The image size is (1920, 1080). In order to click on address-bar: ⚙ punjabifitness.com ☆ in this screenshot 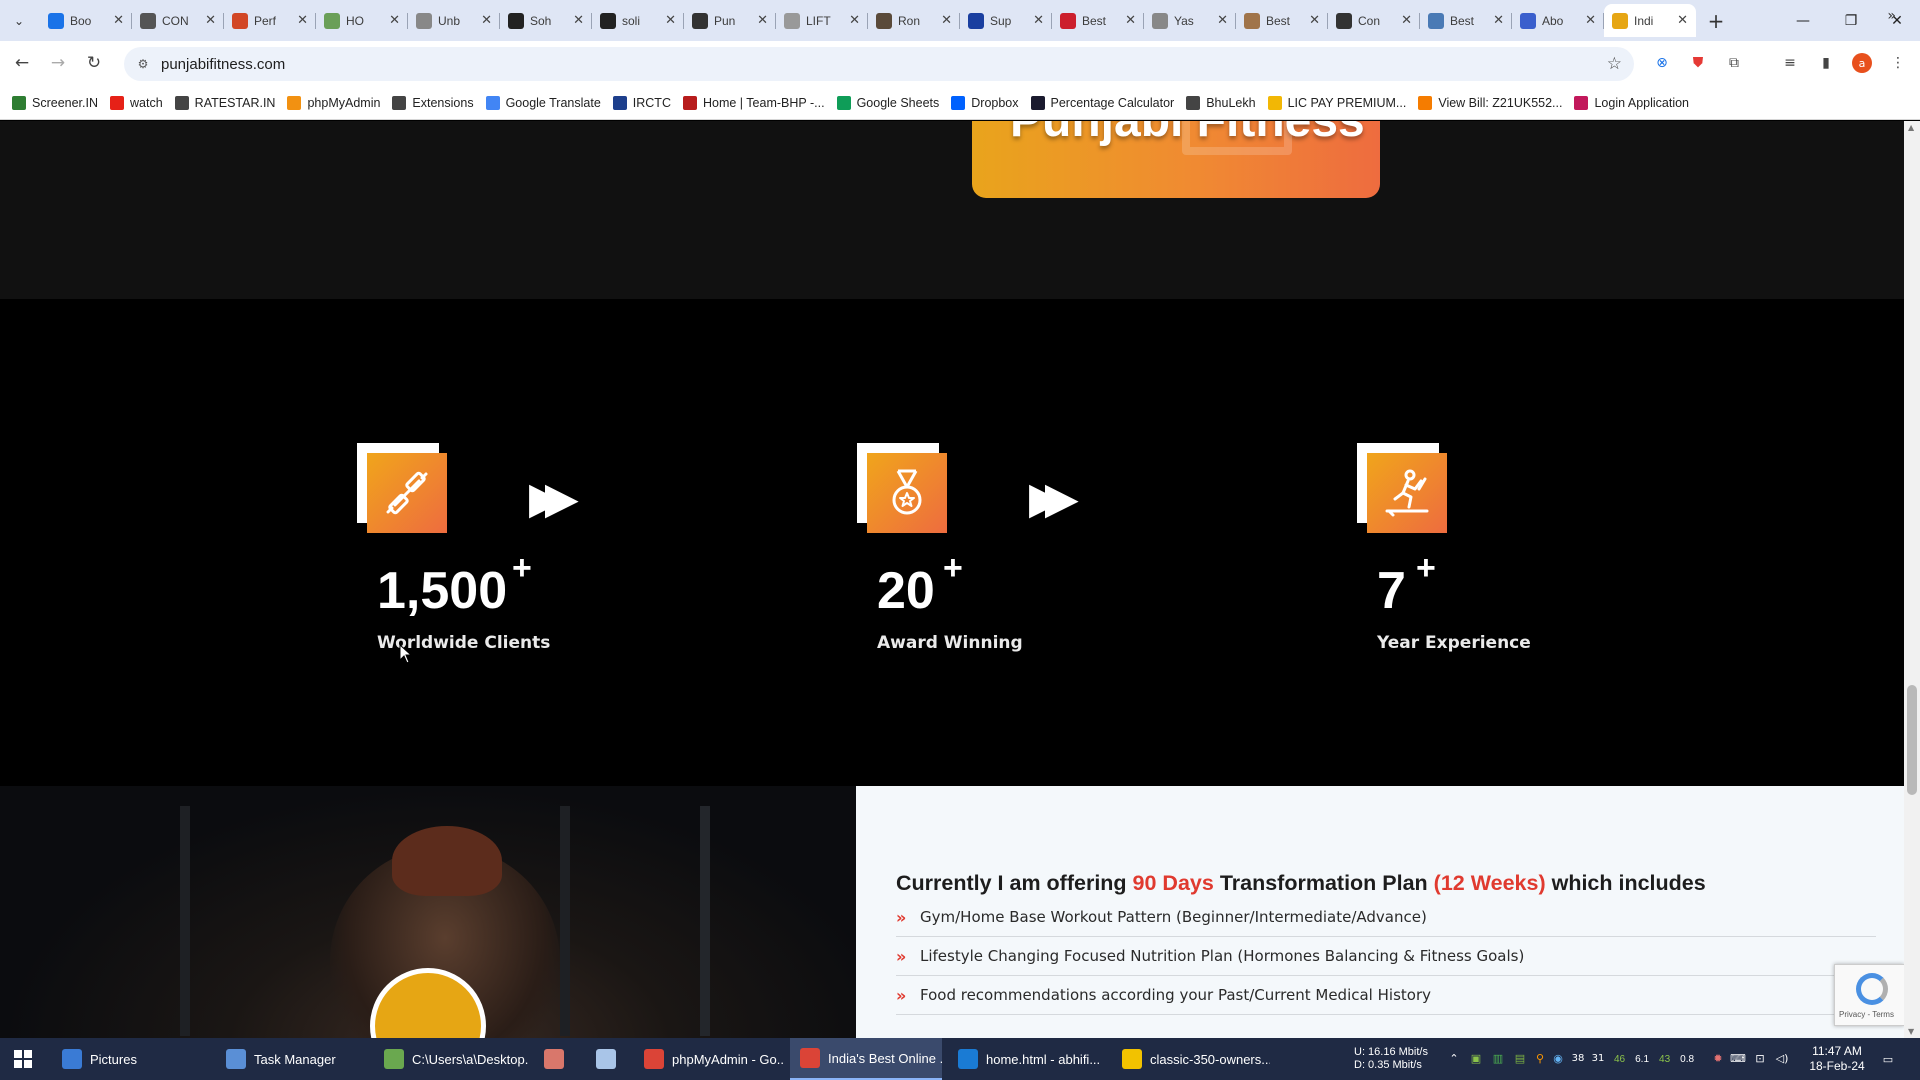, I will do `click(879, 64)`.